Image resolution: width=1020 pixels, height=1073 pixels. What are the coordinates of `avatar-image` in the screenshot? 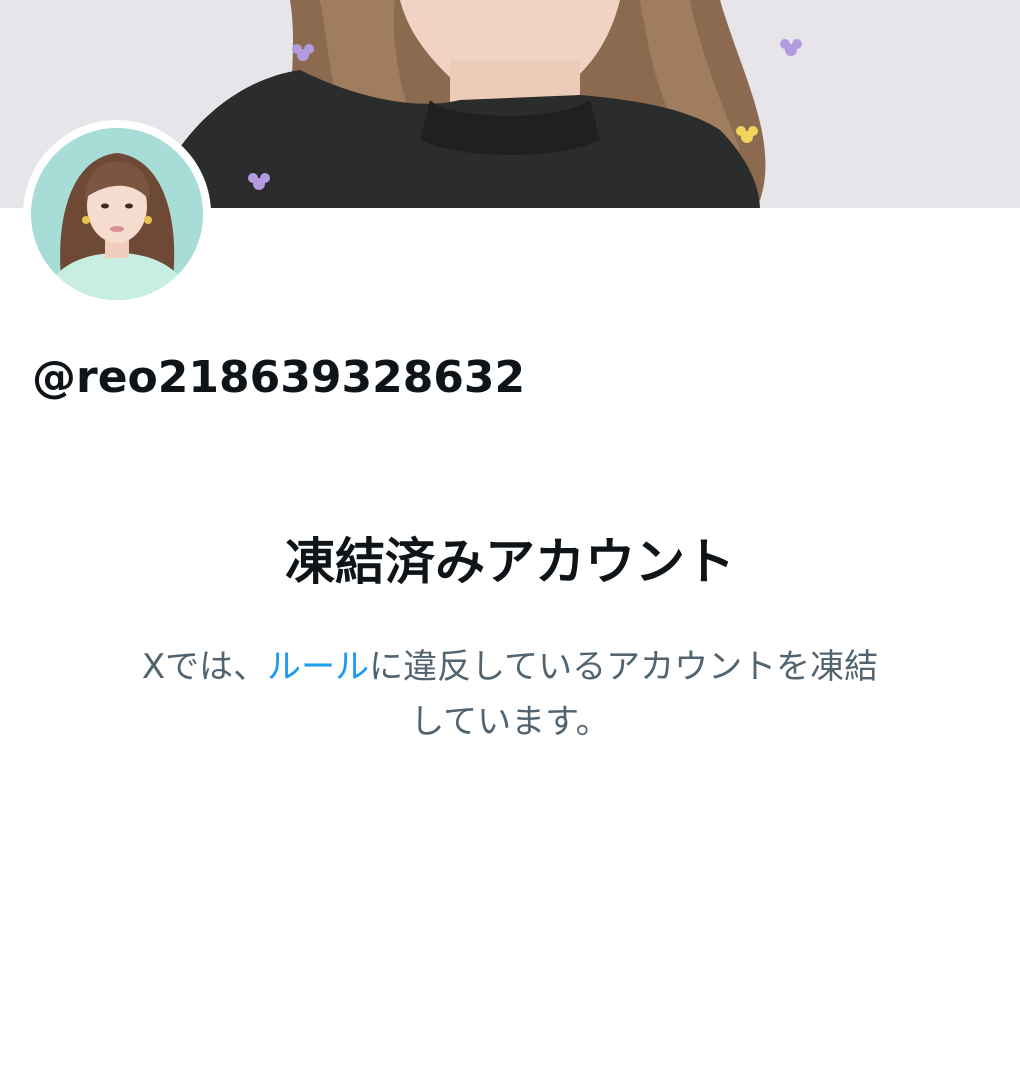 It's located at (117, 214).